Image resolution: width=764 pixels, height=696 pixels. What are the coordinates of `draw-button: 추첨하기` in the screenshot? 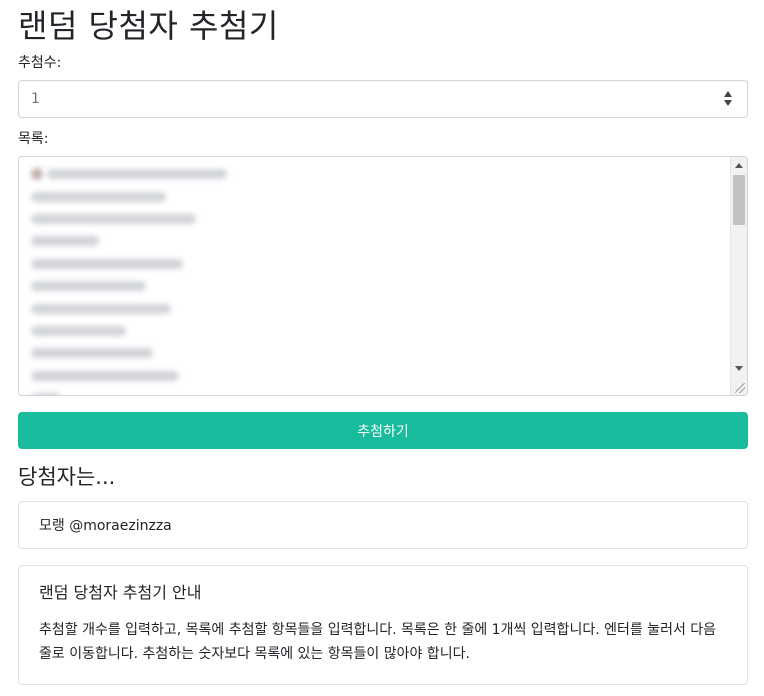 It's located at (383, 430).